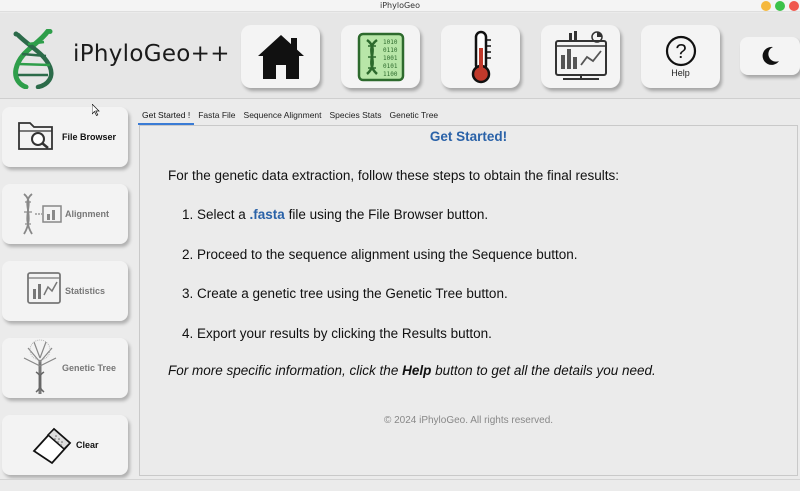  Describe the element at coordinates (390, 66) in the screenshot. I see `svg-text: 0101` at that location.